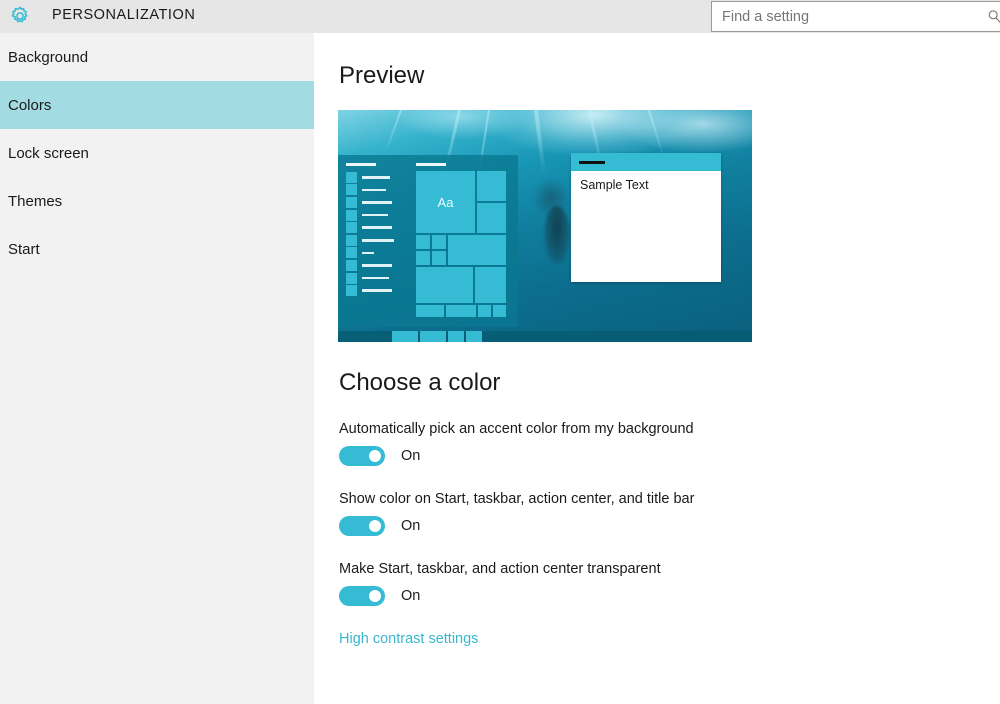  Describe the element at coordinates (157, 201) in the screenshot. I see `sidebar-item-themes: Themes` at that location.